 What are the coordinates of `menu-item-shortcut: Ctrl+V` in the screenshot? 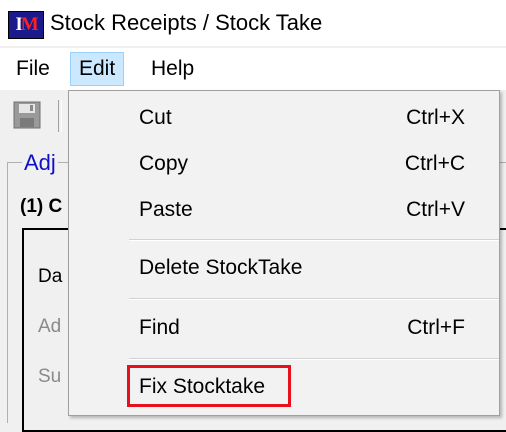 It's located at (435, 209).